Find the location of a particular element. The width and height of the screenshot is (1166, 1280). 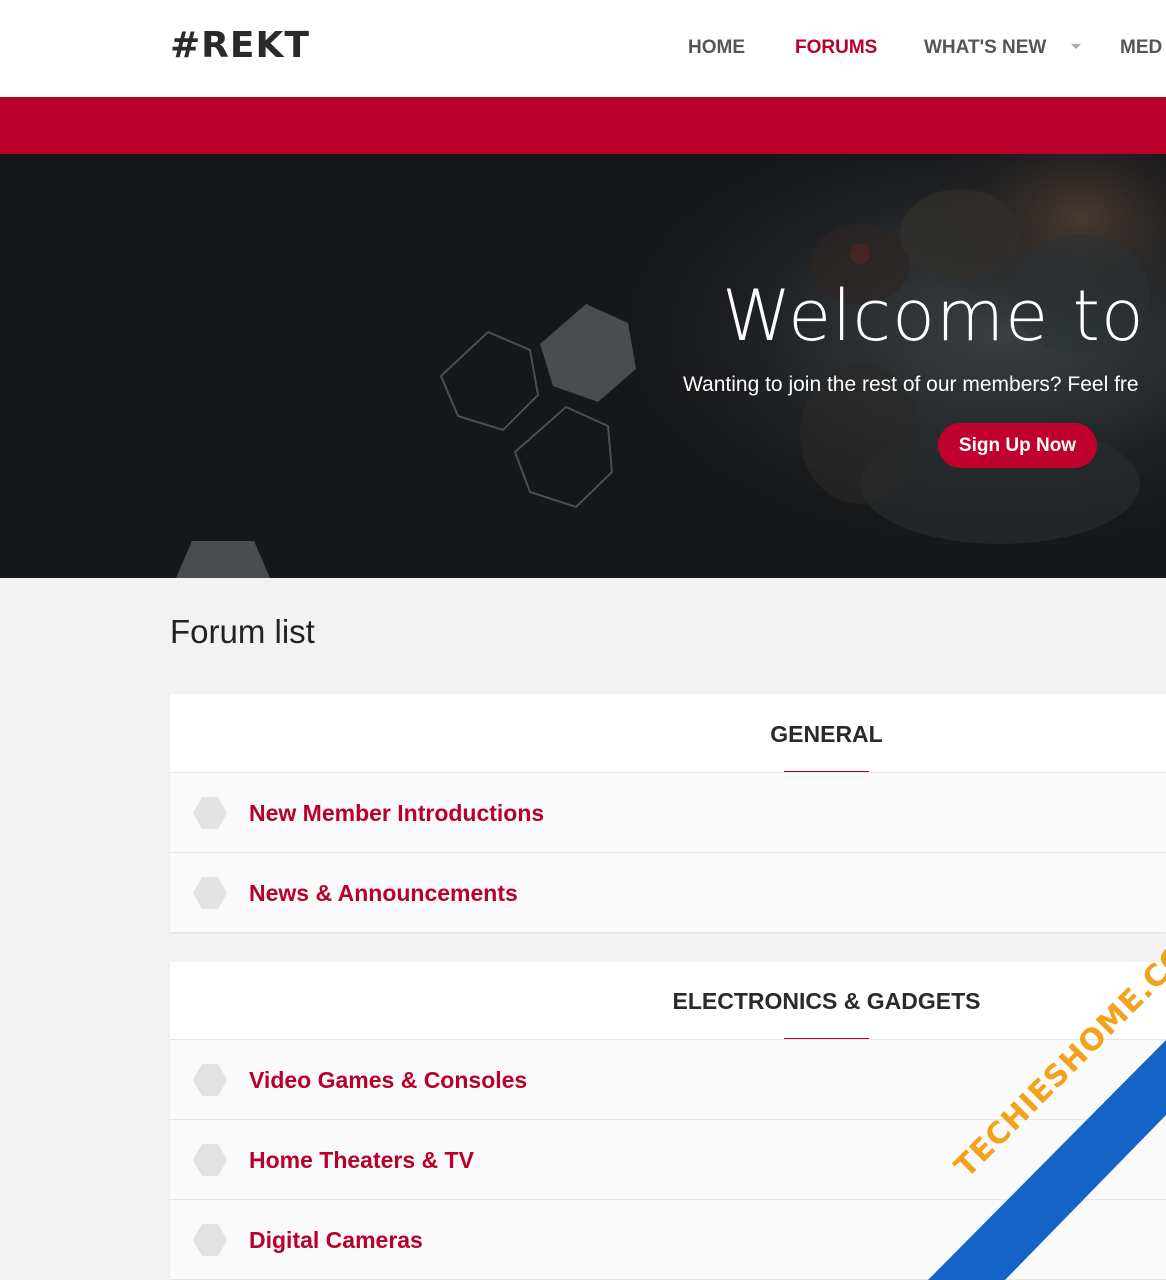

page-title: Forum list is located at coordinates (242, 631).